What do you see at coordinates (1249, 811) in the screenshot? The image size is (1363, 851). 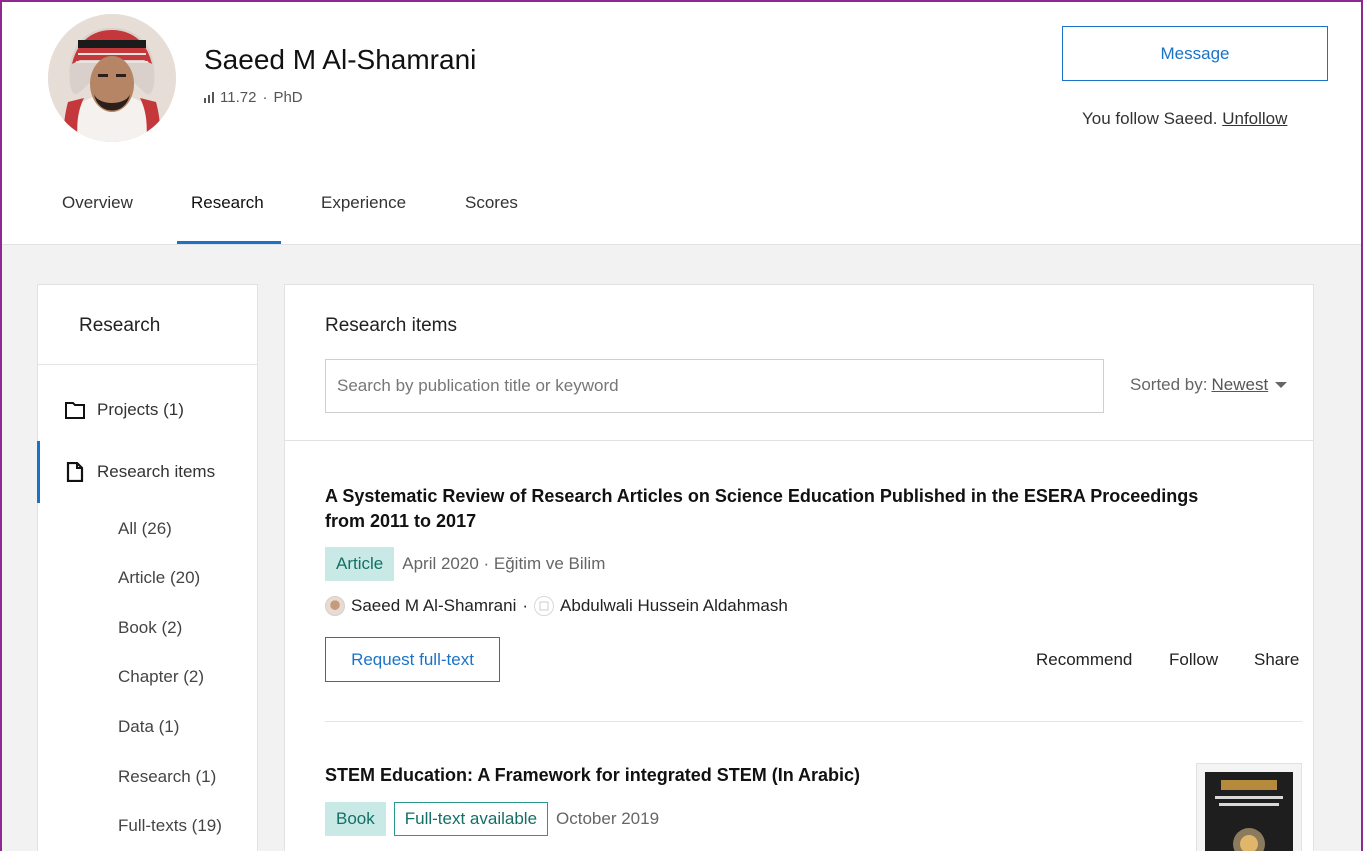 I see `book-cover-image` at bounding box center [1249, 811].